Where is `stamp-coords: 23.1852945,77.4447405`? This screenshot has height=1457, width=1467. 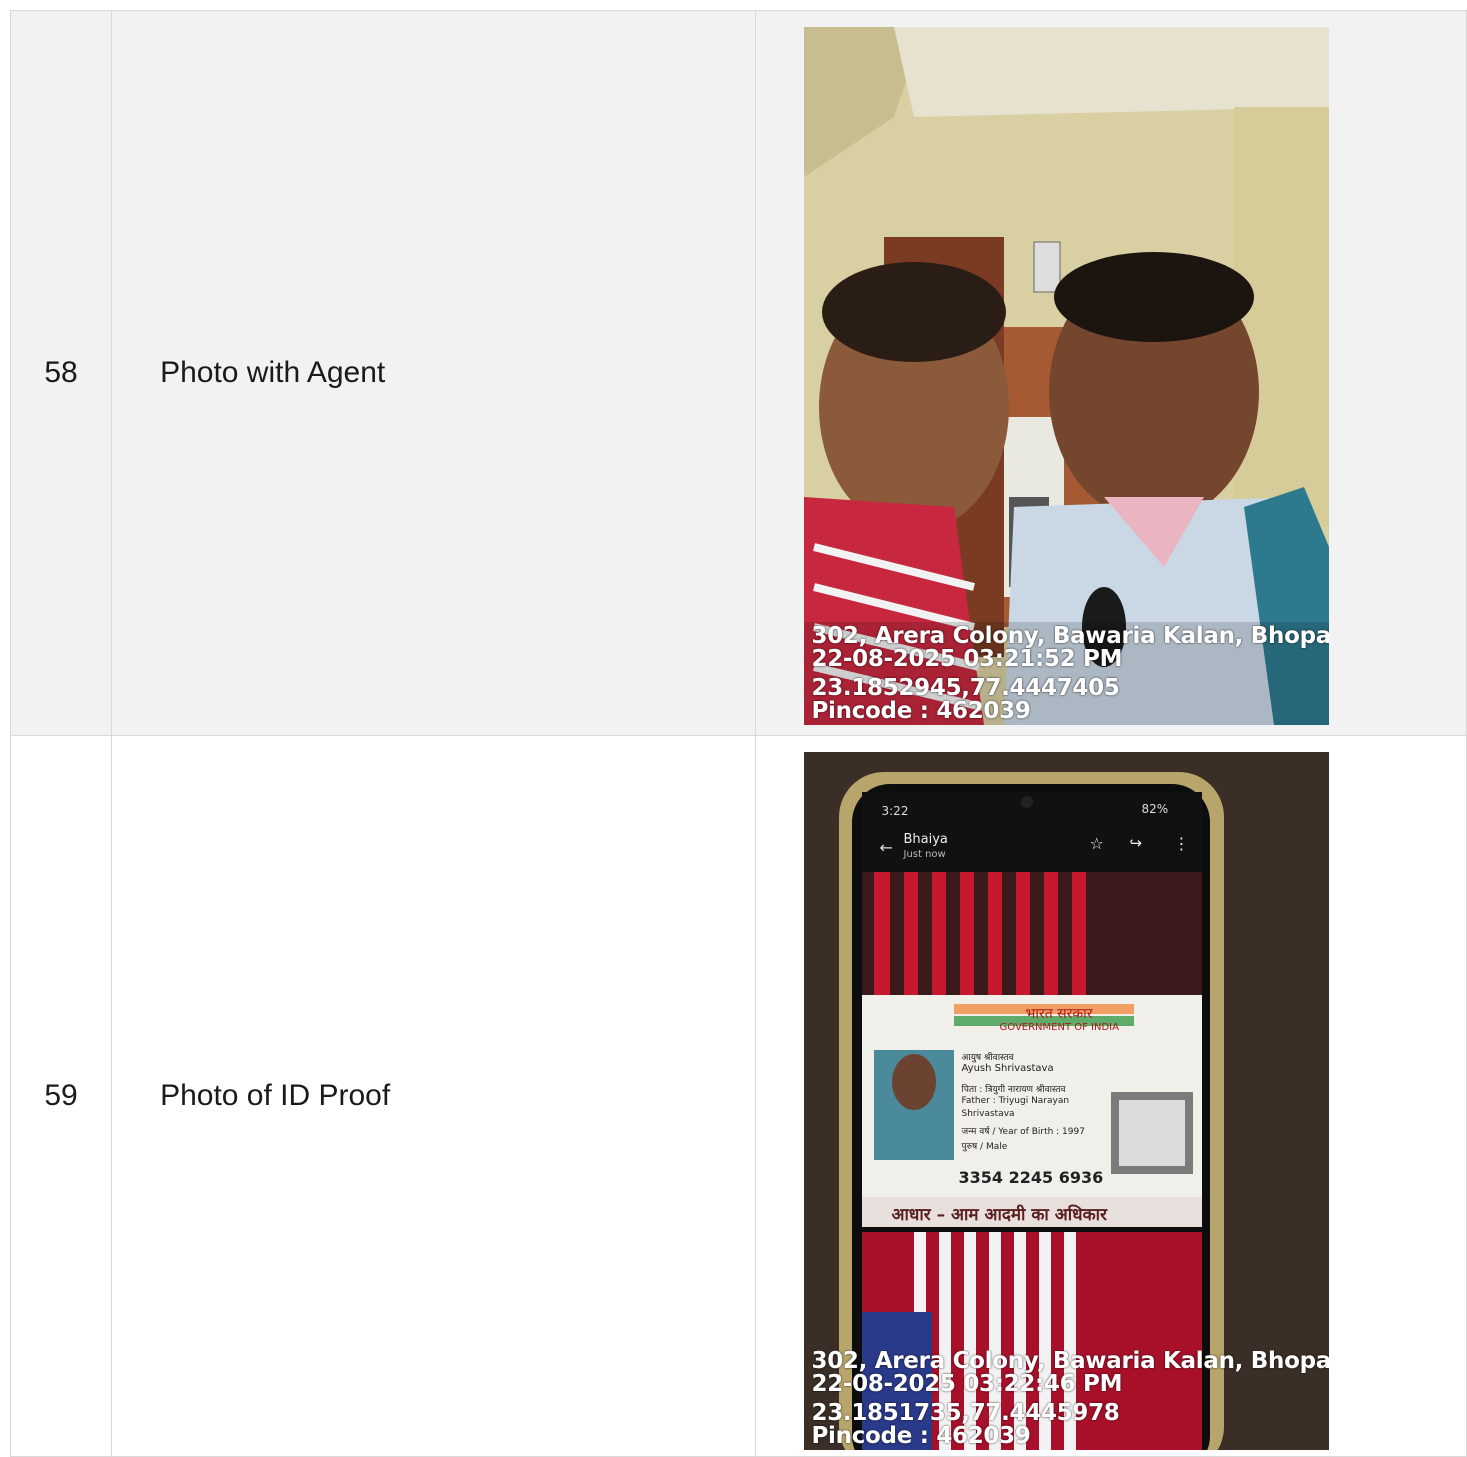
stamp-coords: 23.1852945,77.4447405 is located at coordinates (965, 688).